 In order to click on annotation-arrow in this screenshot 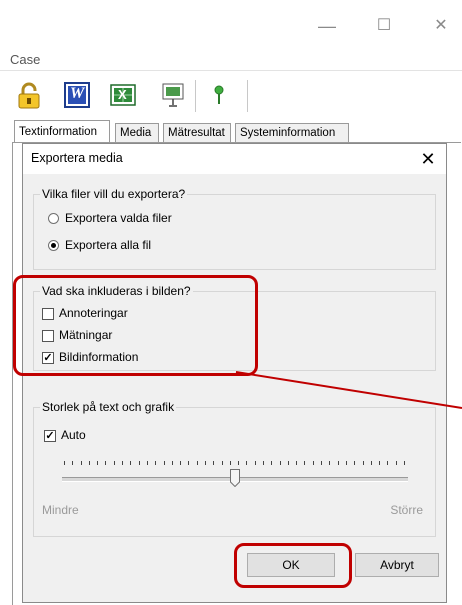, I will do `click(348, 390)`.